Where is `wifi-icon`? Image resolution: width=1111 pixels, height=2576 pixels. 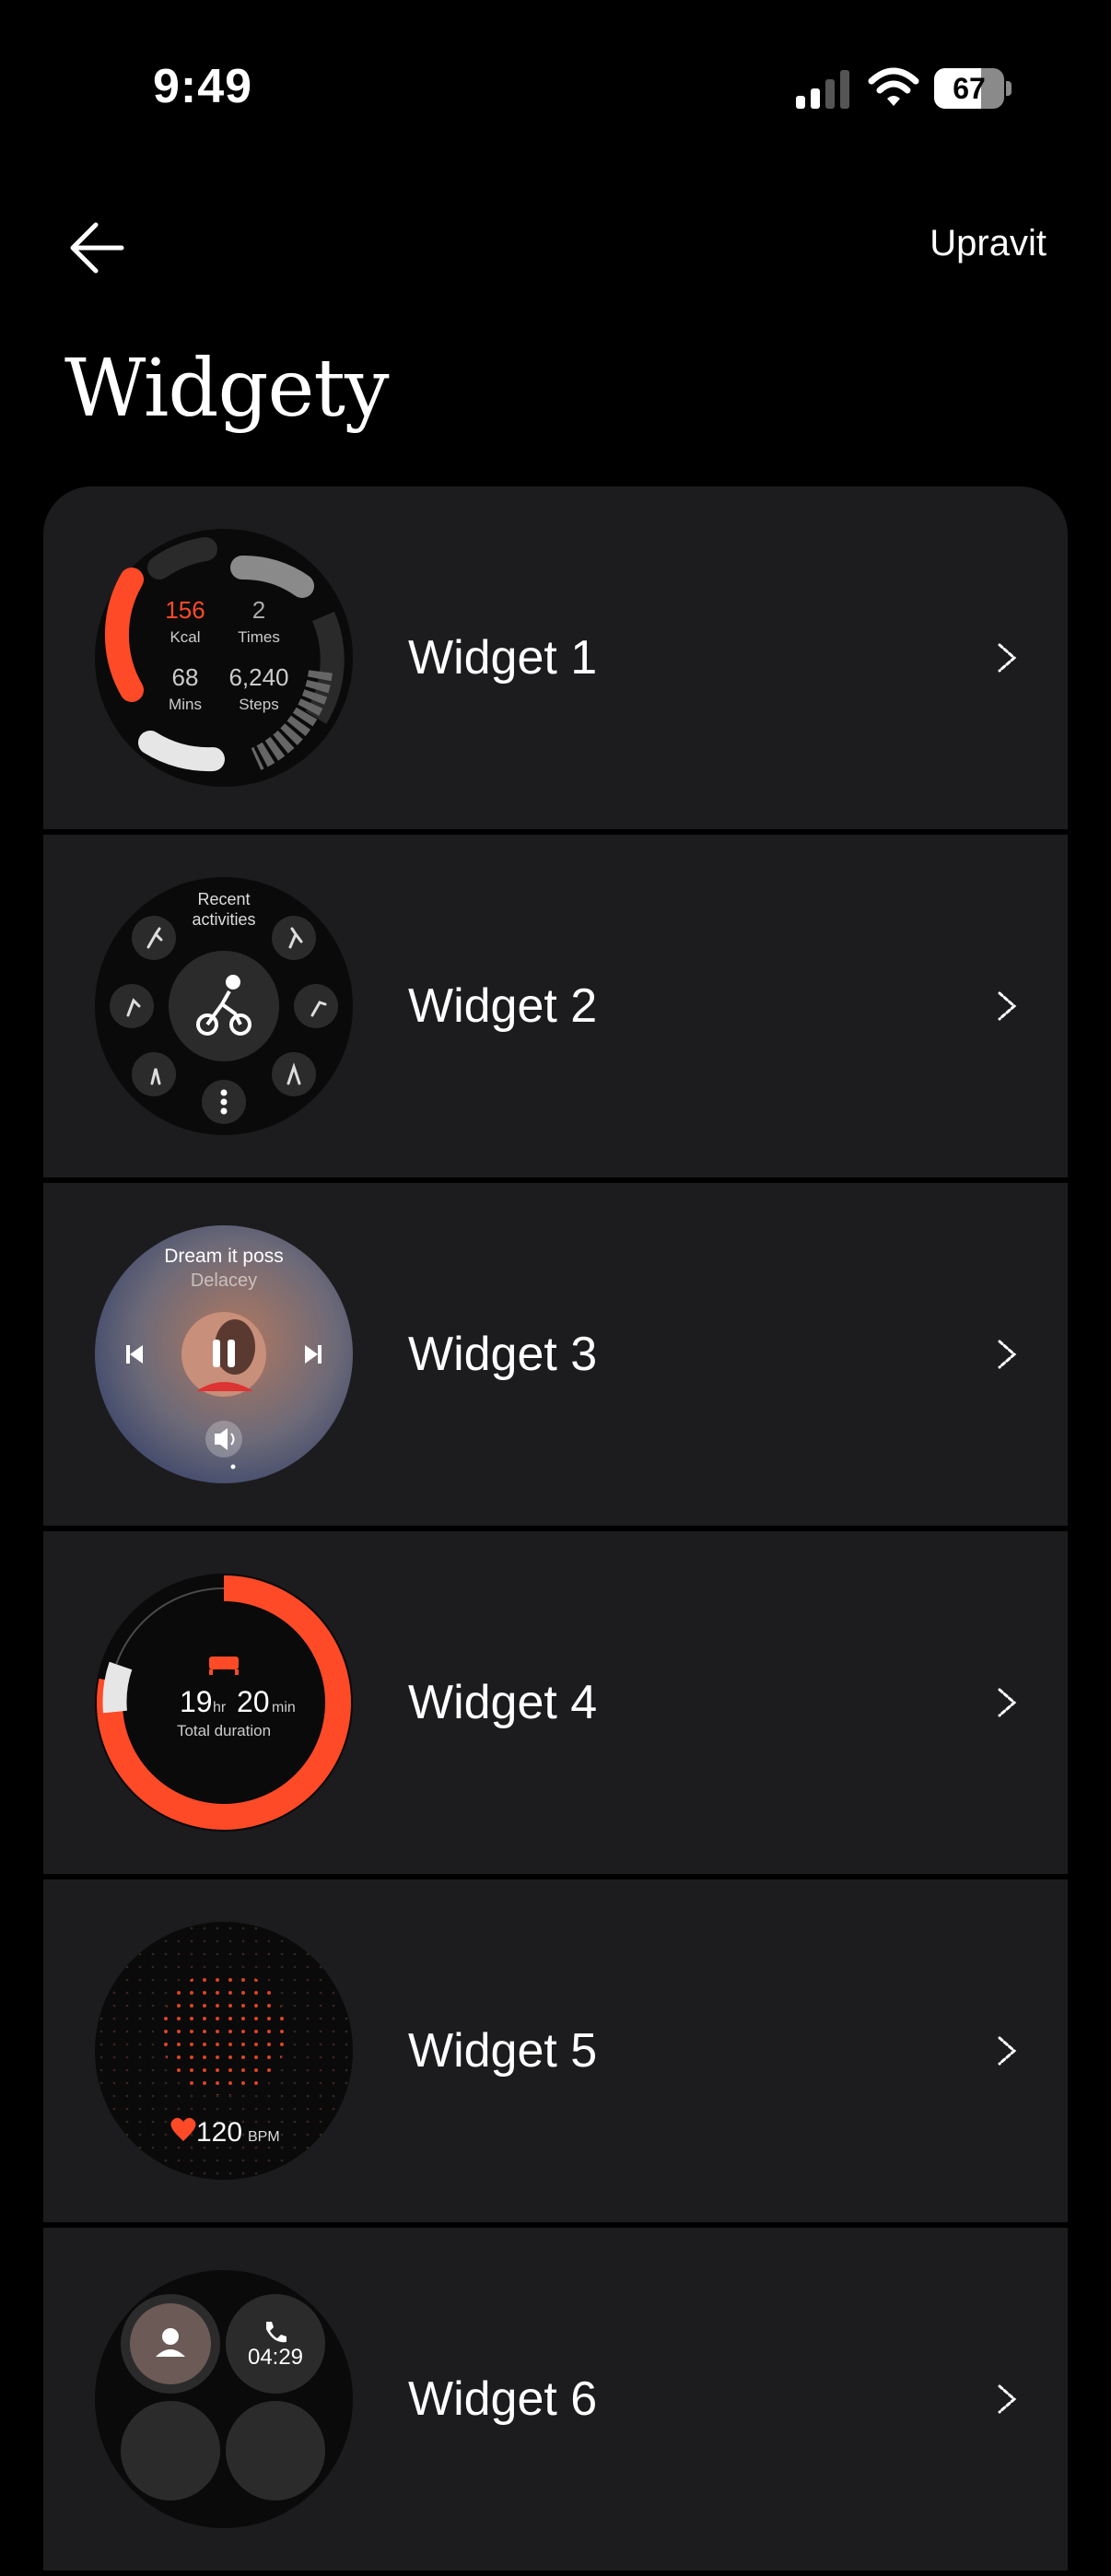 wifi-icon is located at coordinates (893, 86).